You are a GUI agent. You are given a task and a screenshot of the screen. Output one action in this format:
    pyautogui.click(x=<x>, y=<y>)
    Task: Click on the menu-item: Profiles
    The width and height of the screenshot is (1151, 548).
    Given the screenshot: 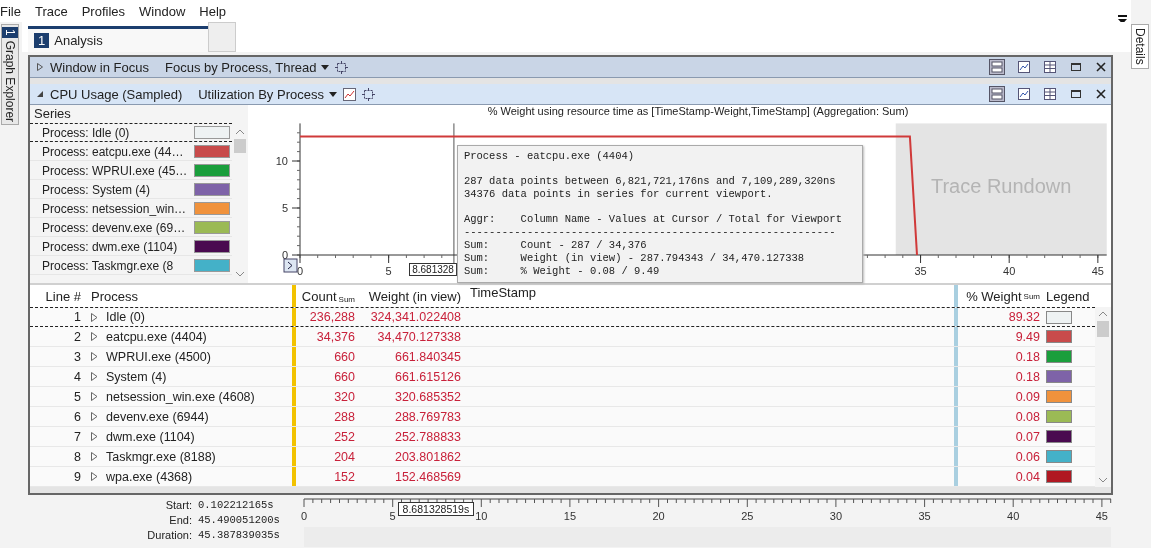 What is the action you would take?
    pyautogui.click(x=103, y=11)
    